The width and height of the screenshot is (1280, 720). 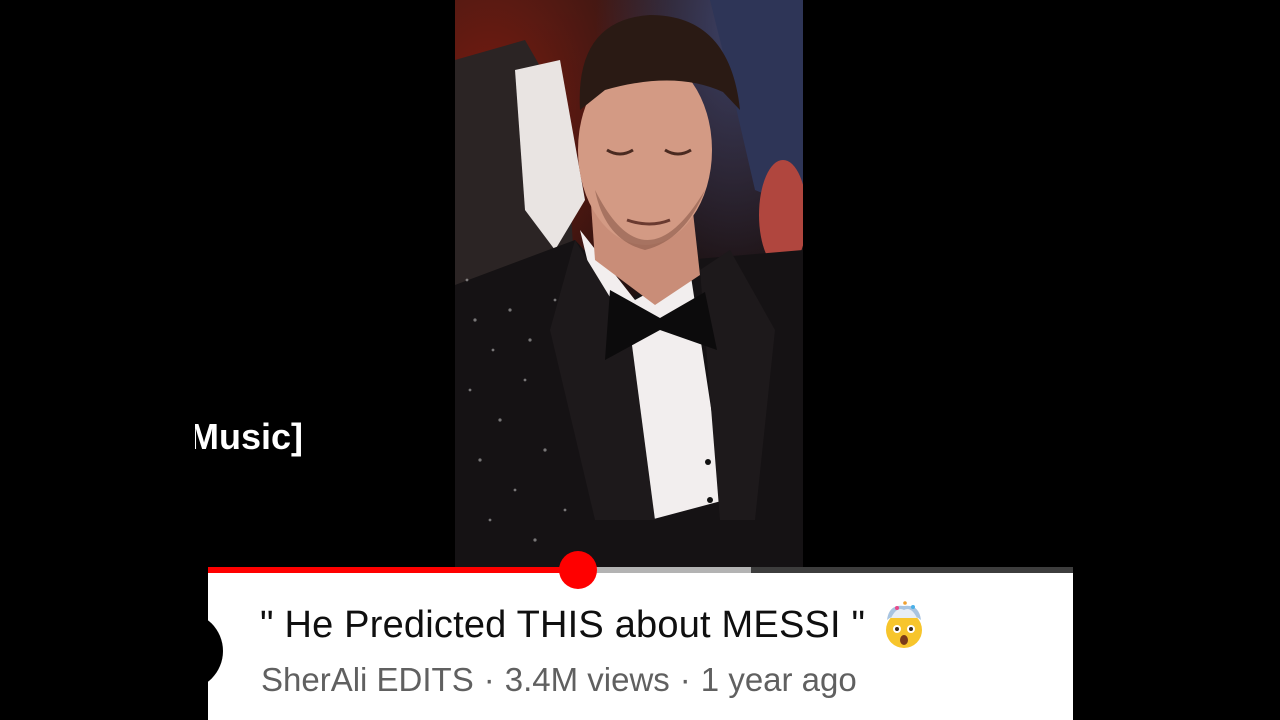 I want to click on progress-bar, so click(x=640, y=570).